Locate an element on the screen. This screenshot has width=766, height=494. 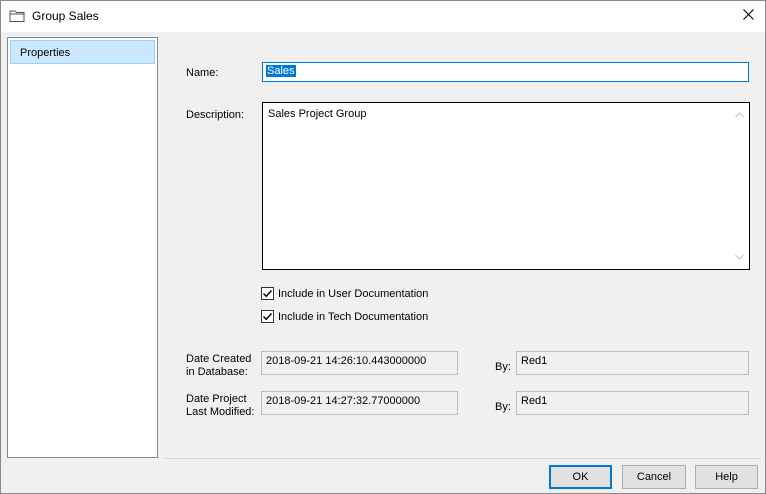
cancel-button: Cancel is located at coordinates (654, 477).